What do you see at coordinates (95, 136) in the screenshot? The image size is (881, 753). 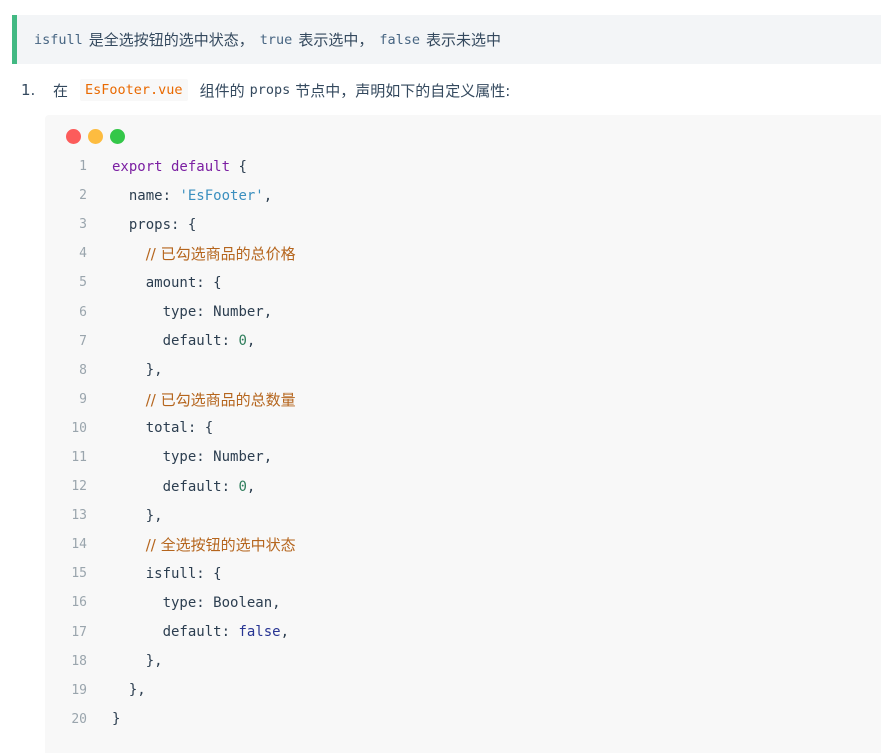 I see `yellow-dot-icon` at bounding box center [95, 136].